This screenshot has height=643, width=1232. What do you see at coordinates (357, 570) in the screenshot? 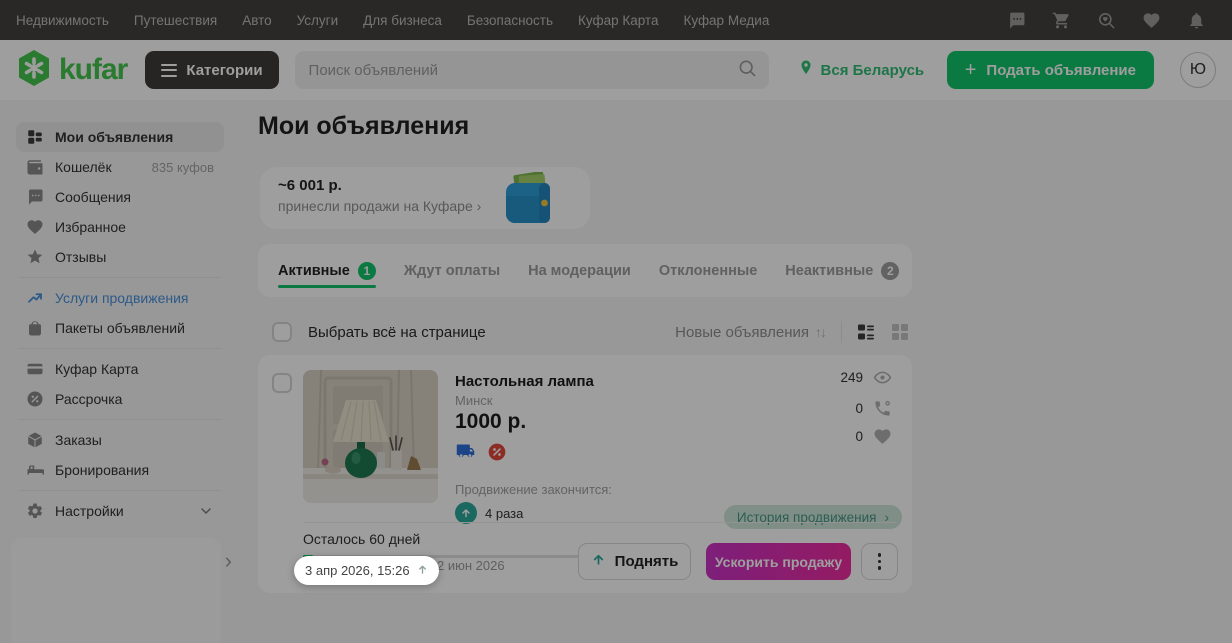
I see `listing-start-date: 3 апр 2026, 15:26` at bounding box center [357, 570].